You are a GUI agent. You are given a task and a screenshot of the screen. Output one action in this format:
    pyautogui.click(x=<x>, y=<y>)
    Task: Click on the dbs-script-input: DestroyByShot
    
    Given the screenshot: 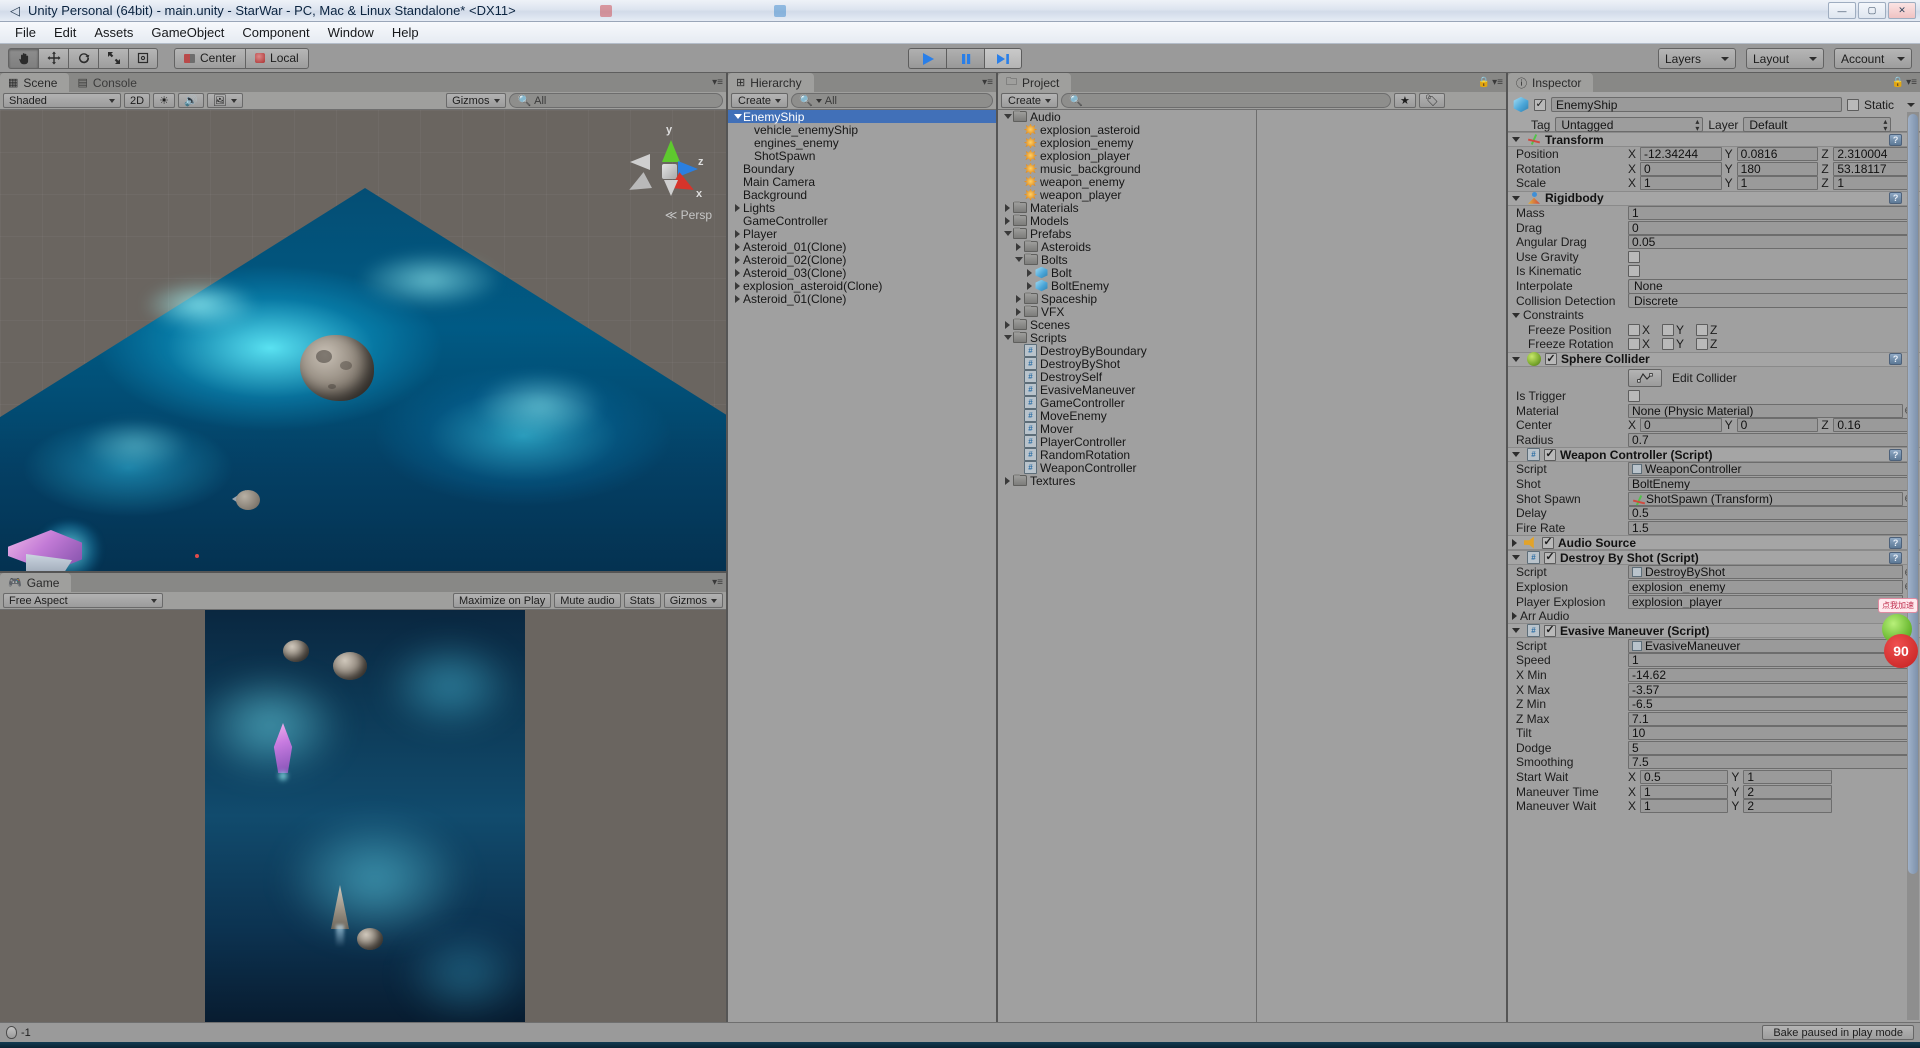 What is the action you would take?
    pyautogui.click(x=1765, y=572)
    